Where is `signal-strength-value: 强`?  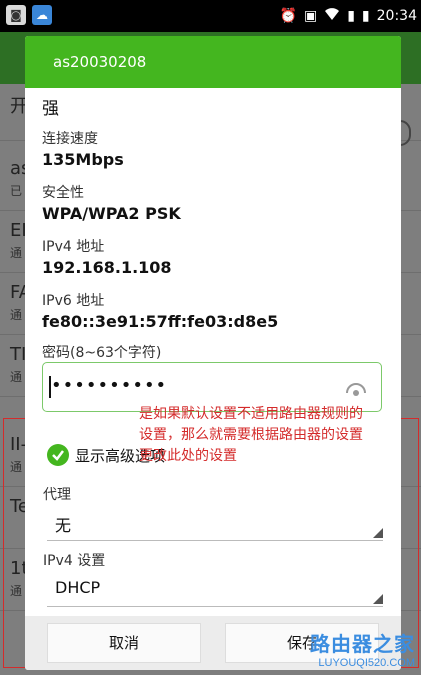 signal-strength-value: 强 is located at coordinates (50, 109).